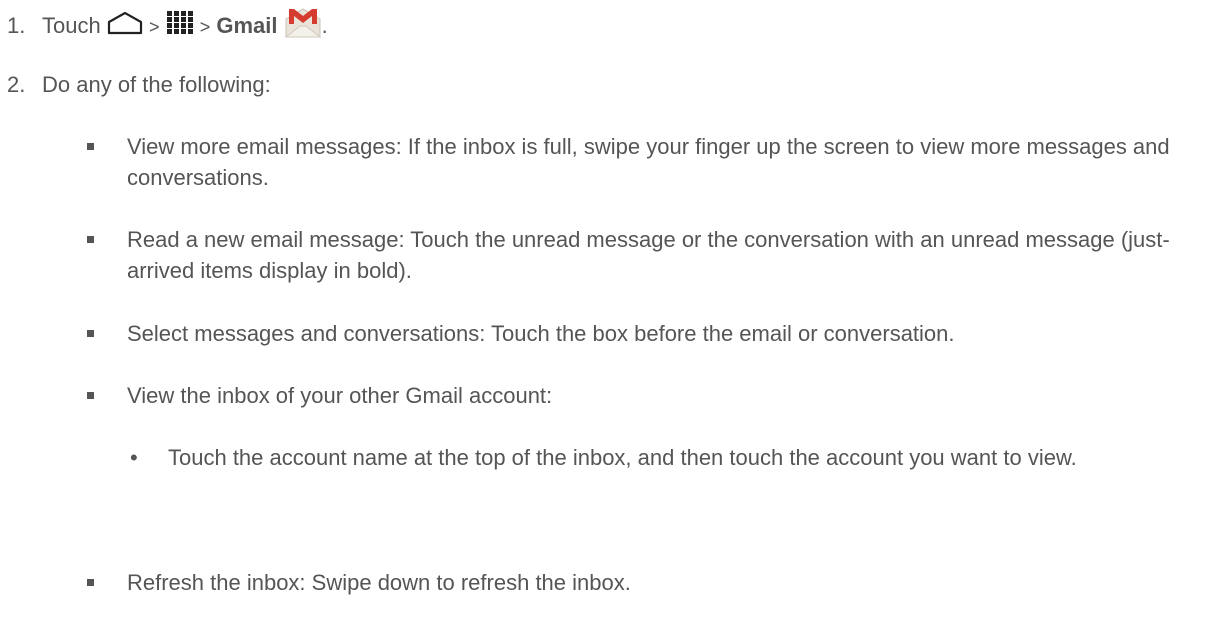 The width and height of the screenshot is (1227, 629). I want to click on step-2: 2. Do any of the following:, so click(139, 85).